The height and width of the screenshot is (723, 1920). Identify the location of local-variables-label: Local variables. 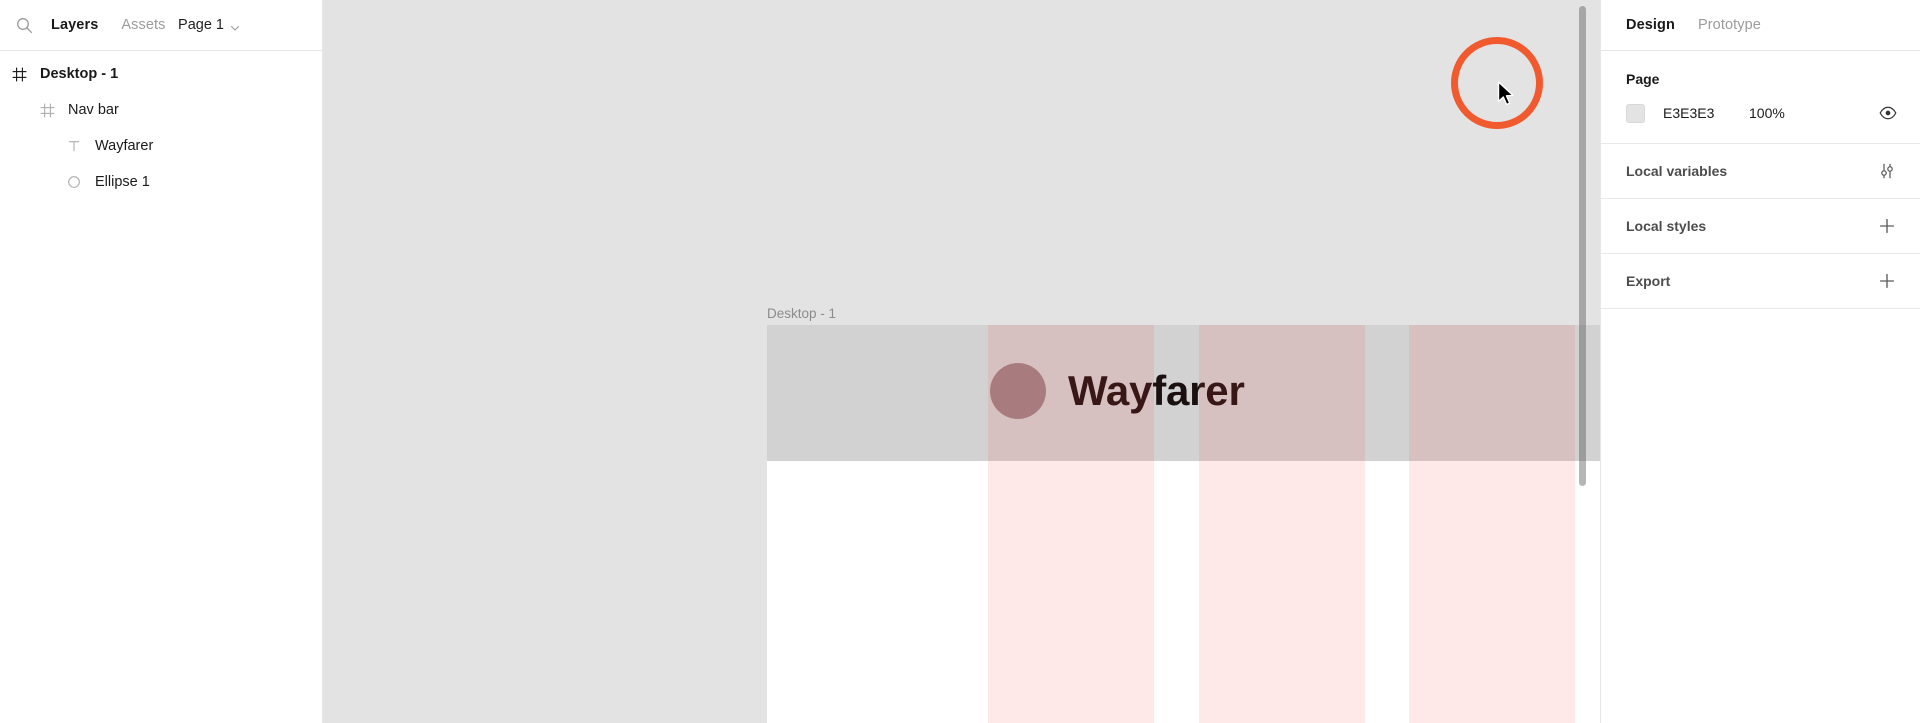
(1677, 171).